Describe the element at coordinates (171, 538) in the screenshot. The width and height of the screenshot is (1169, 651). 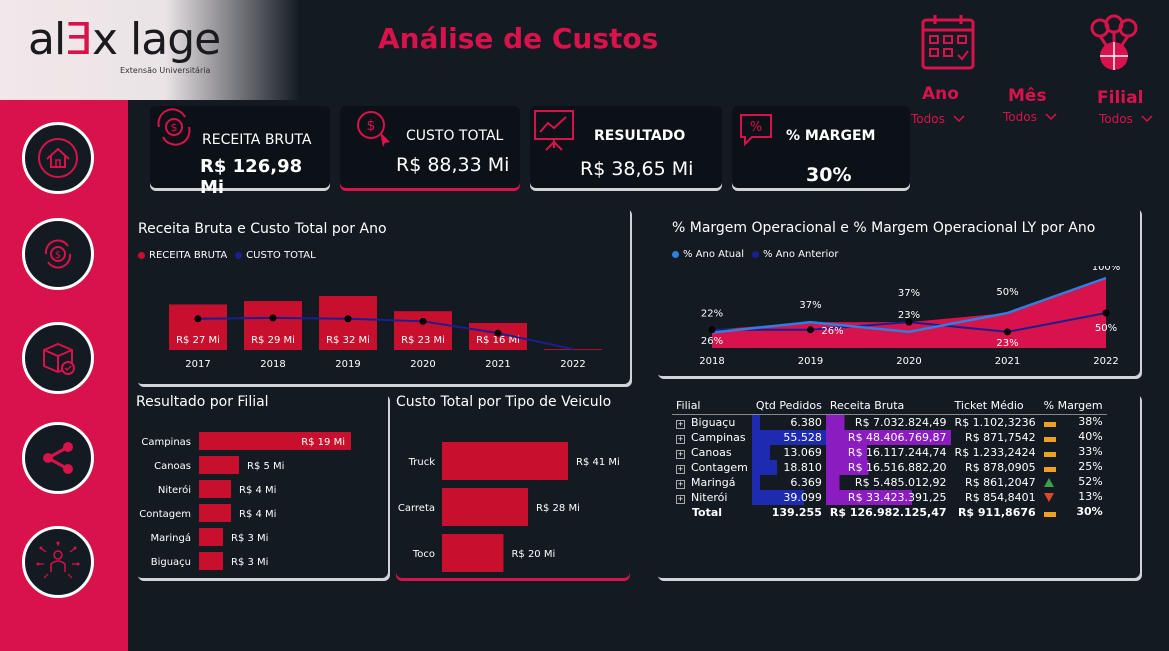
I see `y-tick-label: Maringá` at that location.